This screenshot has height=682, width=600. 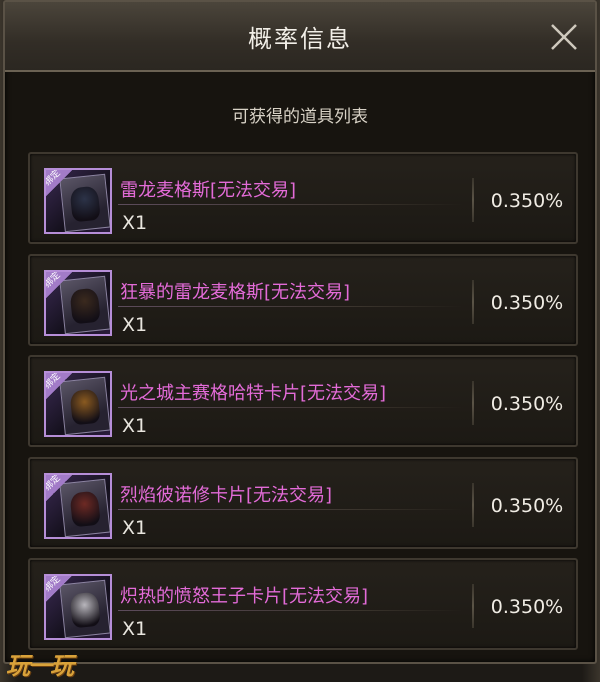 What do you see at coordinates (235, 292) in the screenshot?
I see `item-name: 狂暴的雷龙麦格斯[无法交易]` at bounding box center [235, 292].